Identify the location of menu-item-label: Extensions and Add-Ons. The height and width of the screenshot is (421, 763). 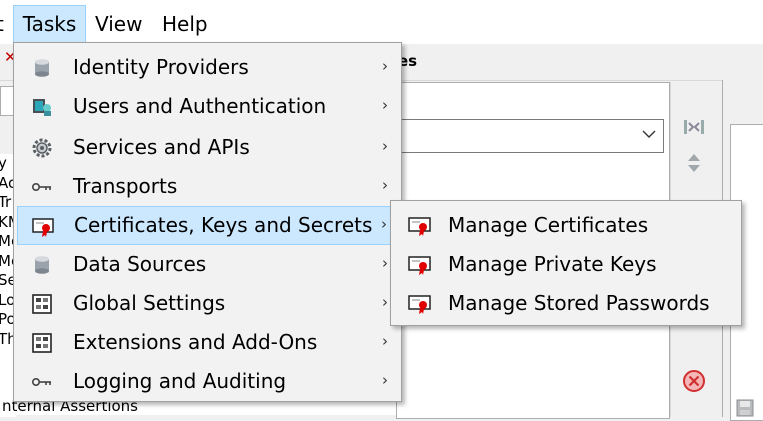
(195, 342).